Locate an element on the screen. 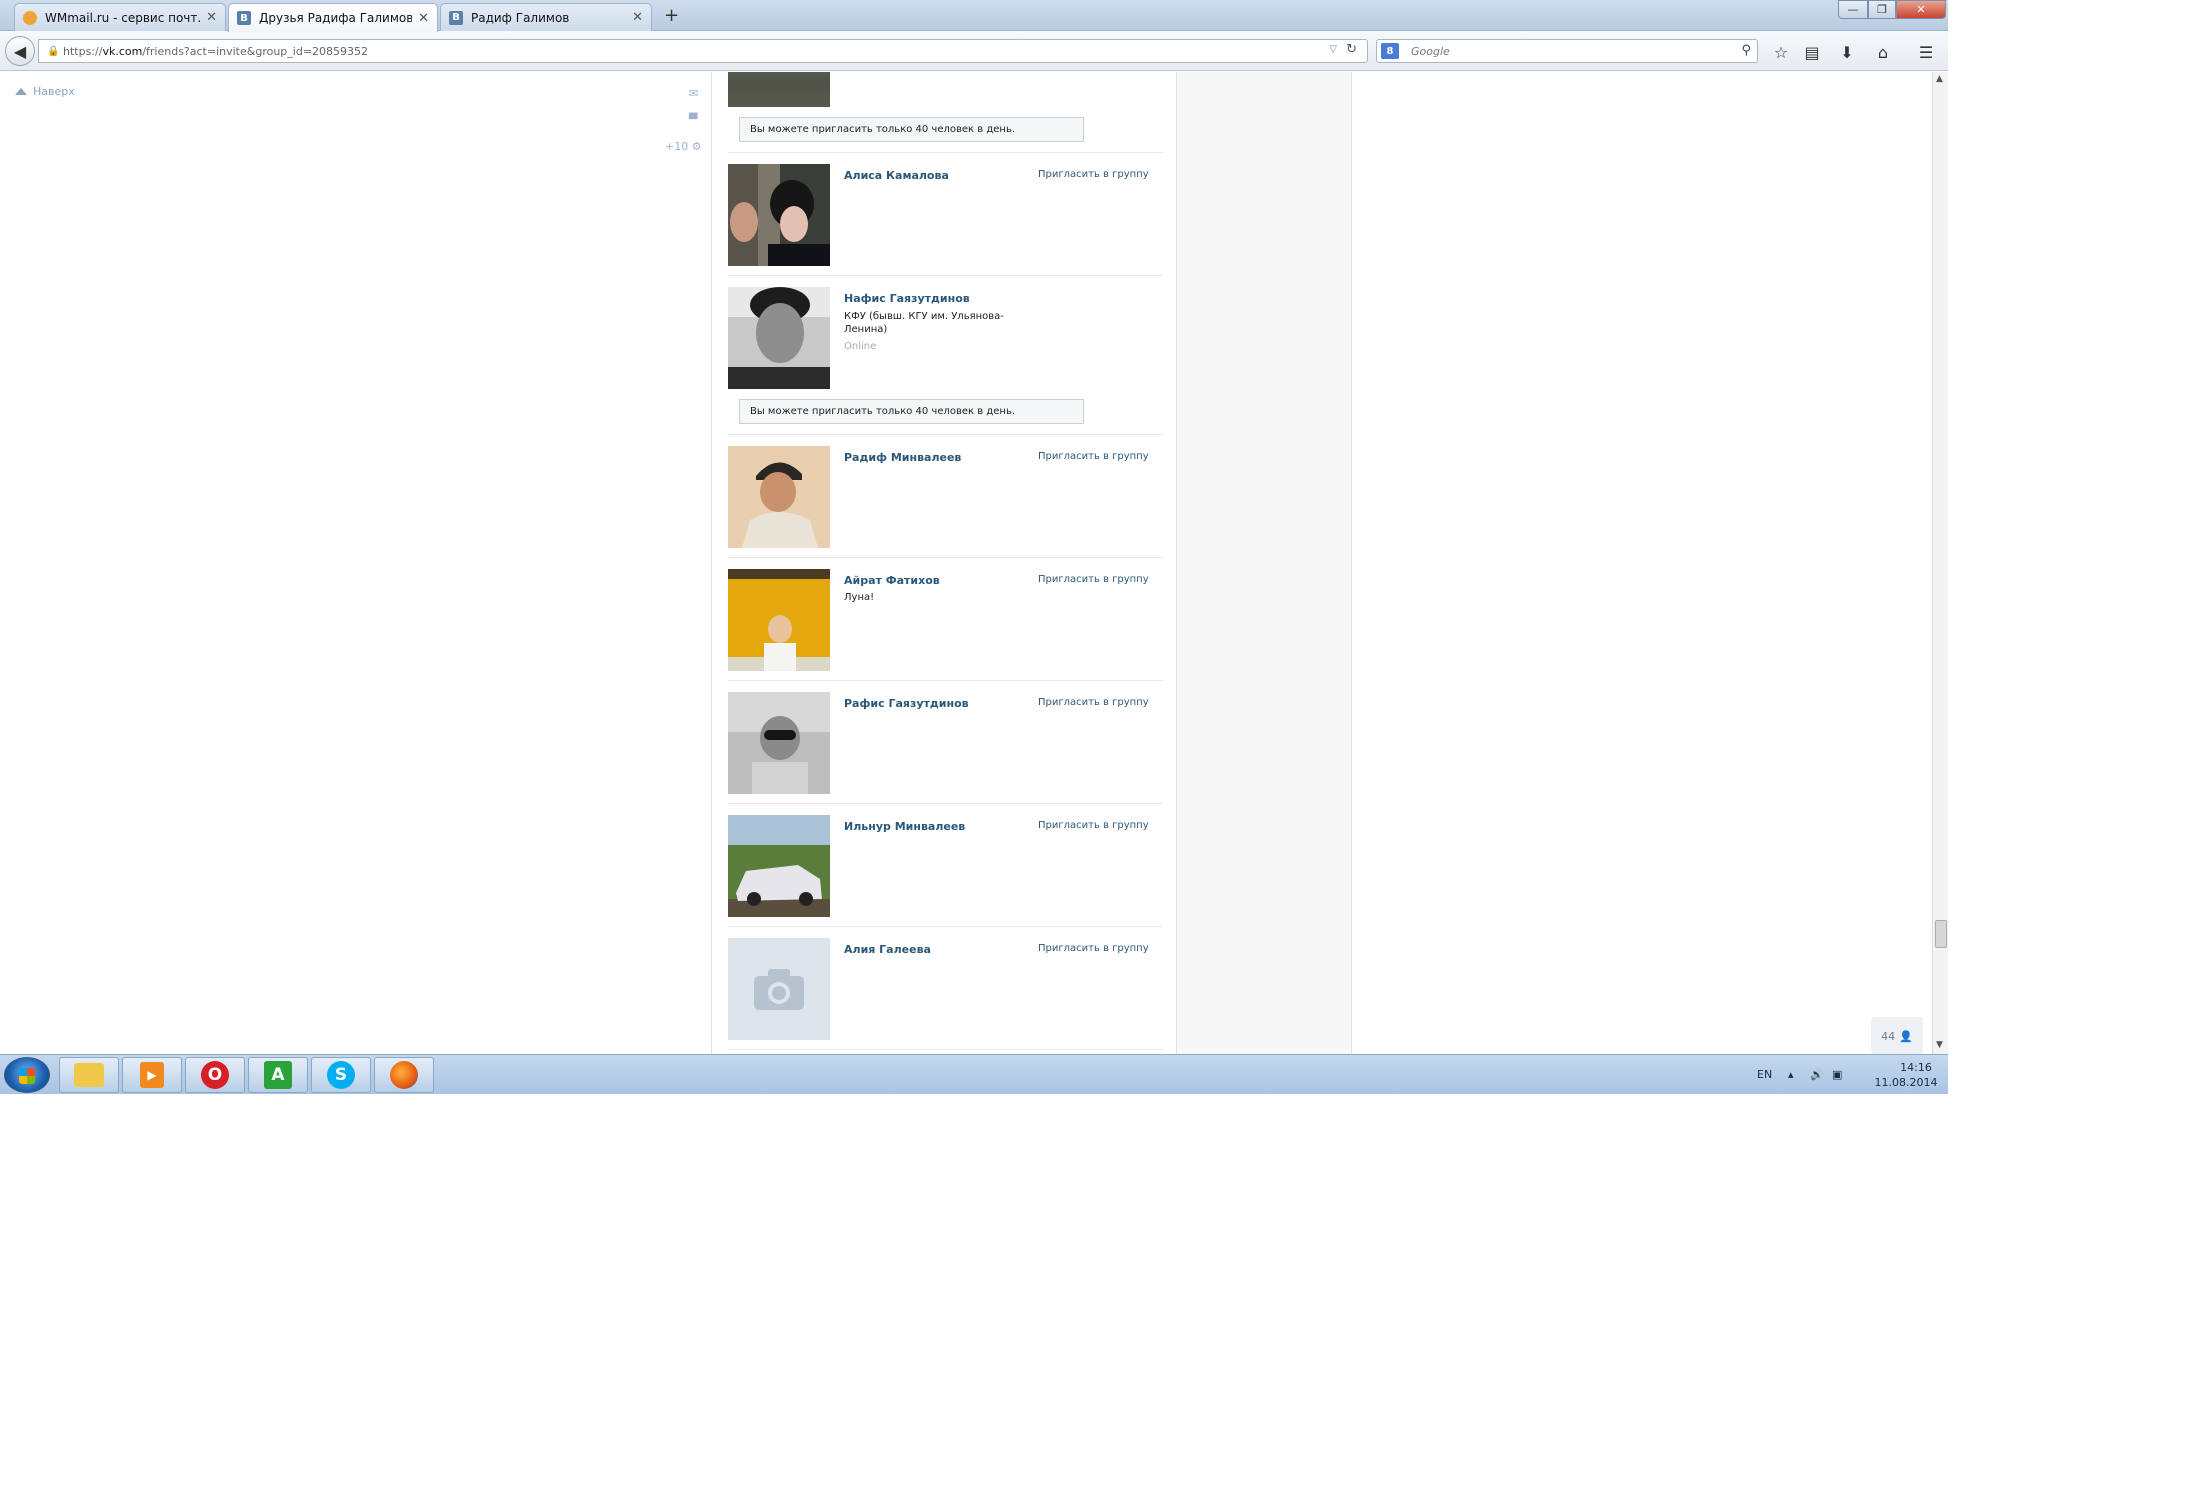 The height and width of the screenshot is (1486, 2186). friend-name: Ильнур Минвалеев is located at coordinates (904, 826).